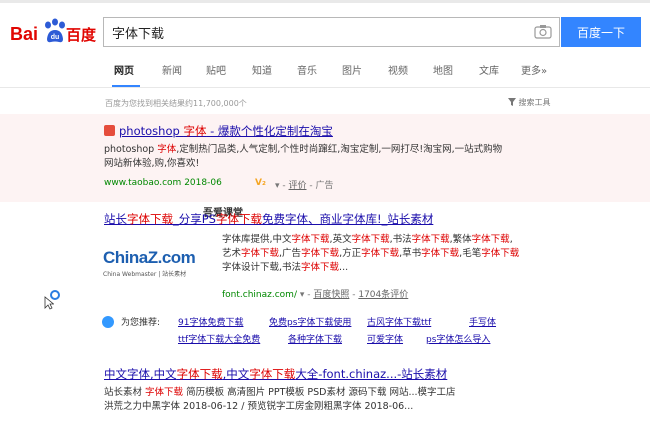 The width and height of the screenshot is (650, 425). What do you see at coordinates (226, 131) in the screenshot?
I see `ad-result-title: photoshop 字体 - 爆款个性化定制在淘宝` at bounding box center [226, 131].